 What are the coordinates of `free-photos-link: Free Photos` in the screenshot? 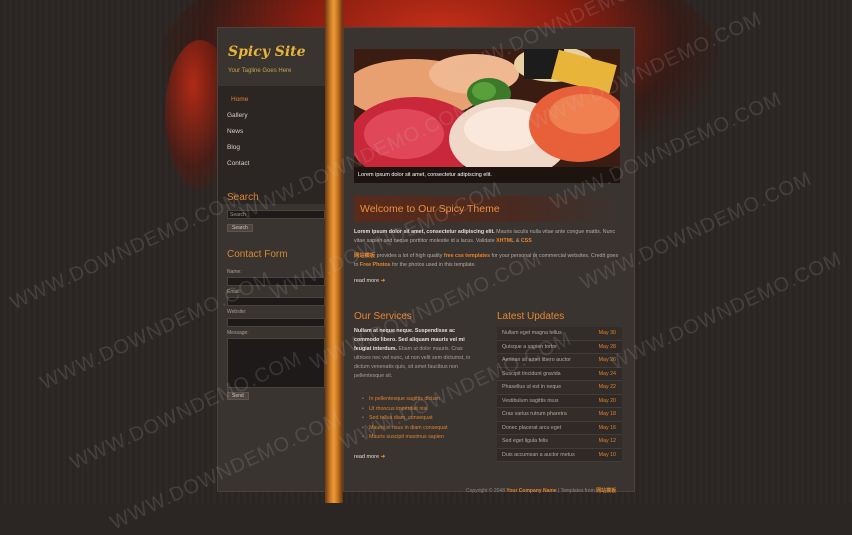 It's located at (375, 265).